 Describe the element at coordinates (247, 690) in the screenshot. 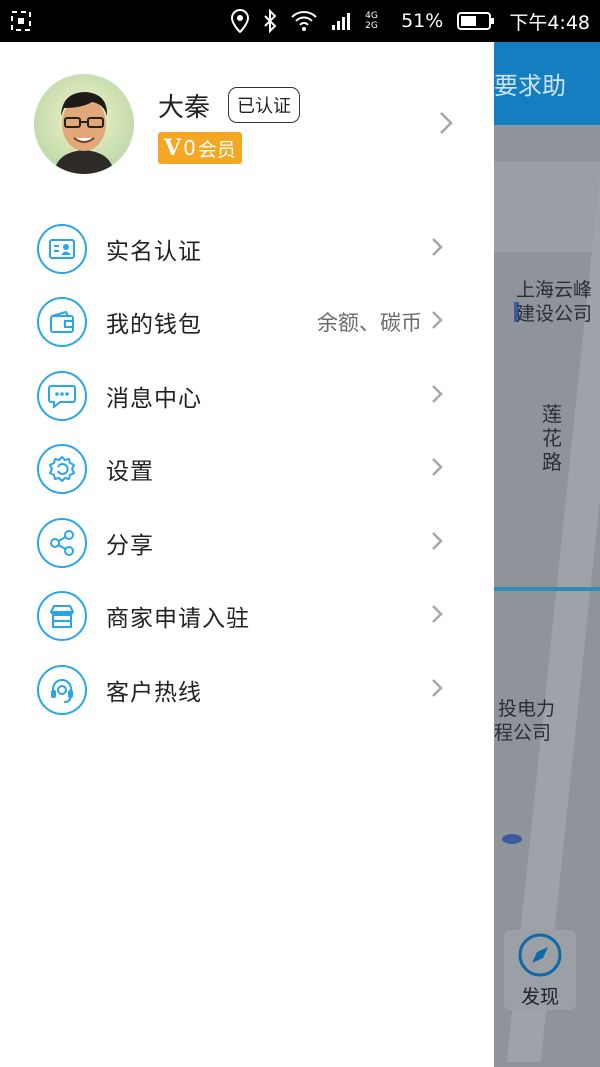

I see `menu-item-hotline: 客户热线` at that location.